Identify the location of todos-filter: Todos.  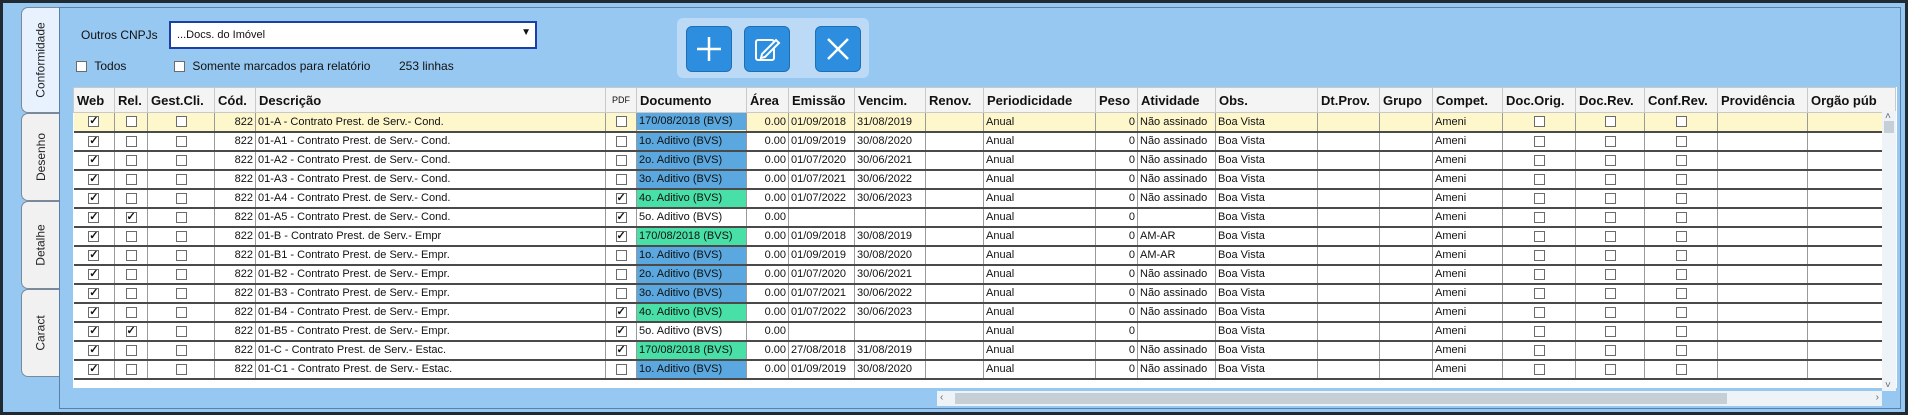
(101, 66).